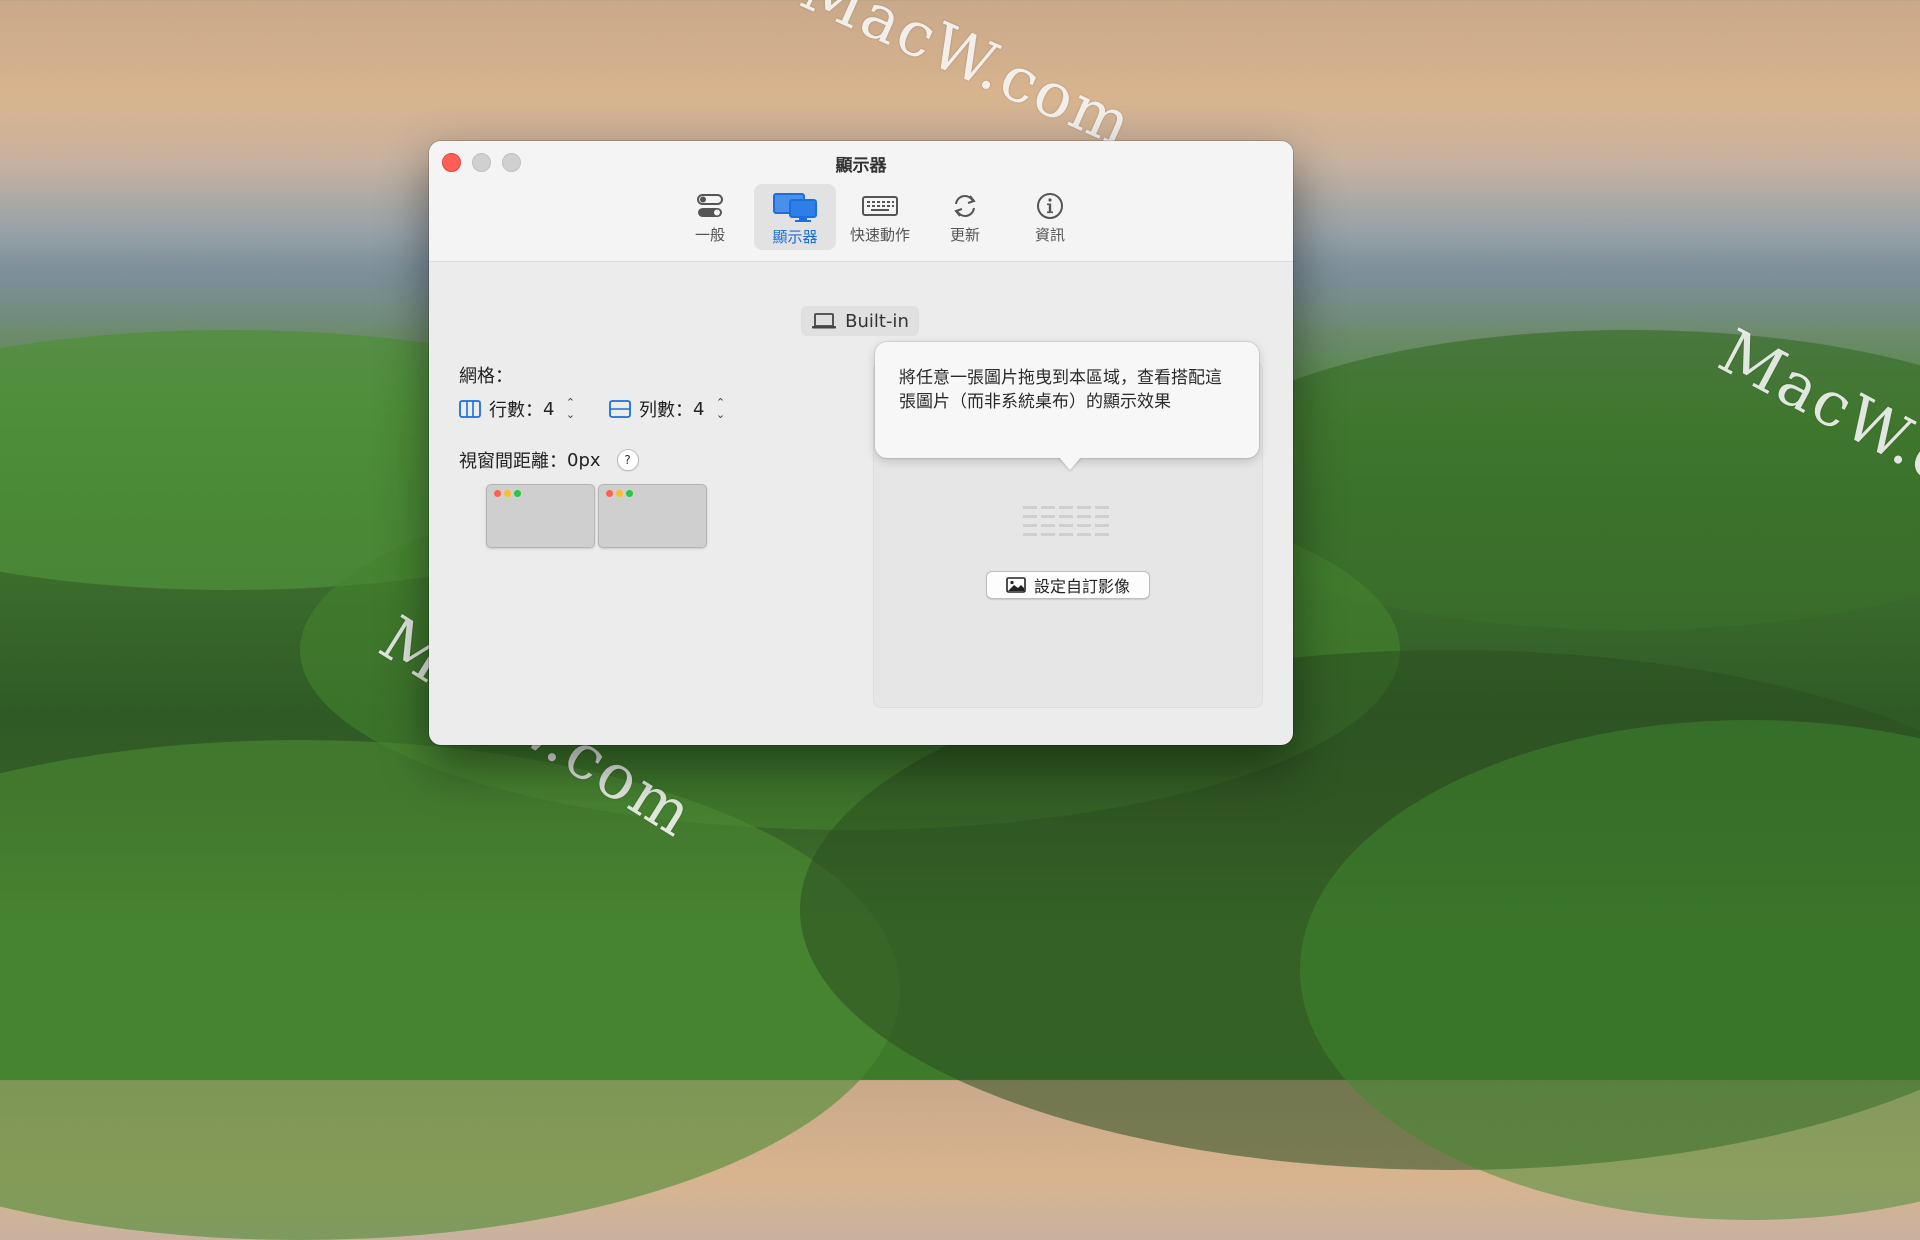  I want to click on rows-icon, so click(620, 409).